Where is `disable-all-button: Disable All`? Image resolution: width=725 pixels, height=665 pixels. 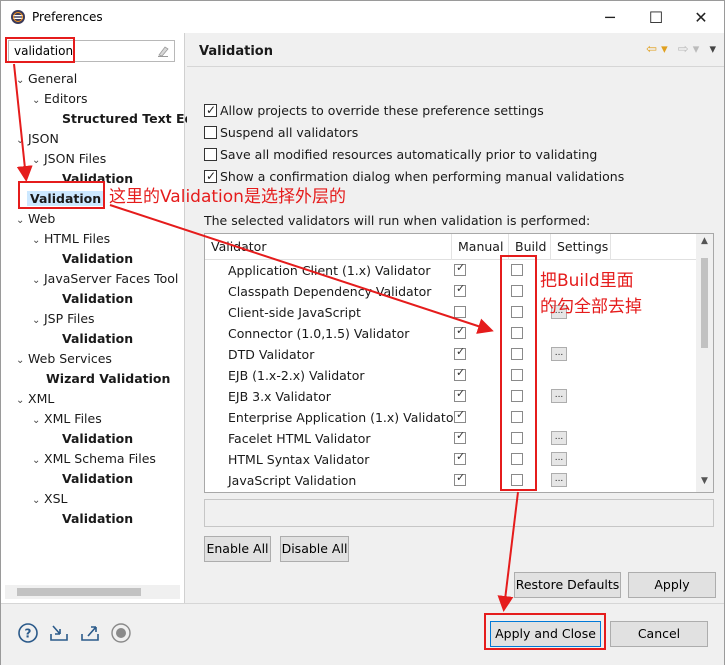
disable-all-button: Disable All is located at coordinates (314, 549).